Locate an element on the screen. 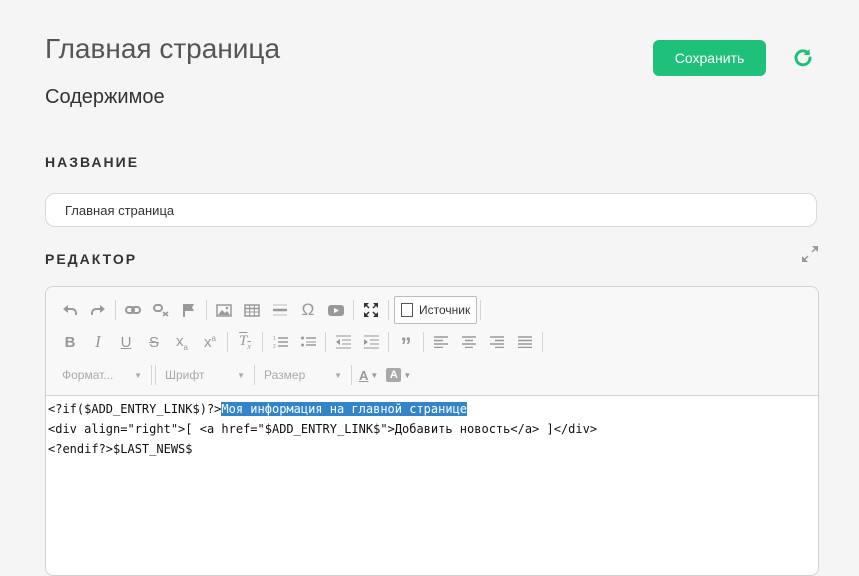 This screenshot has height=576, width=859. subscript-icon: xa is located at coordinates (182, 342).